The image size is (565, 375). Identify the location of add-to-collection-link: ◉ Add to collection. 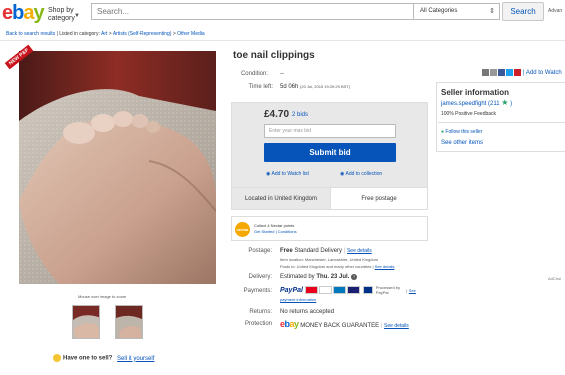
(361, 174).